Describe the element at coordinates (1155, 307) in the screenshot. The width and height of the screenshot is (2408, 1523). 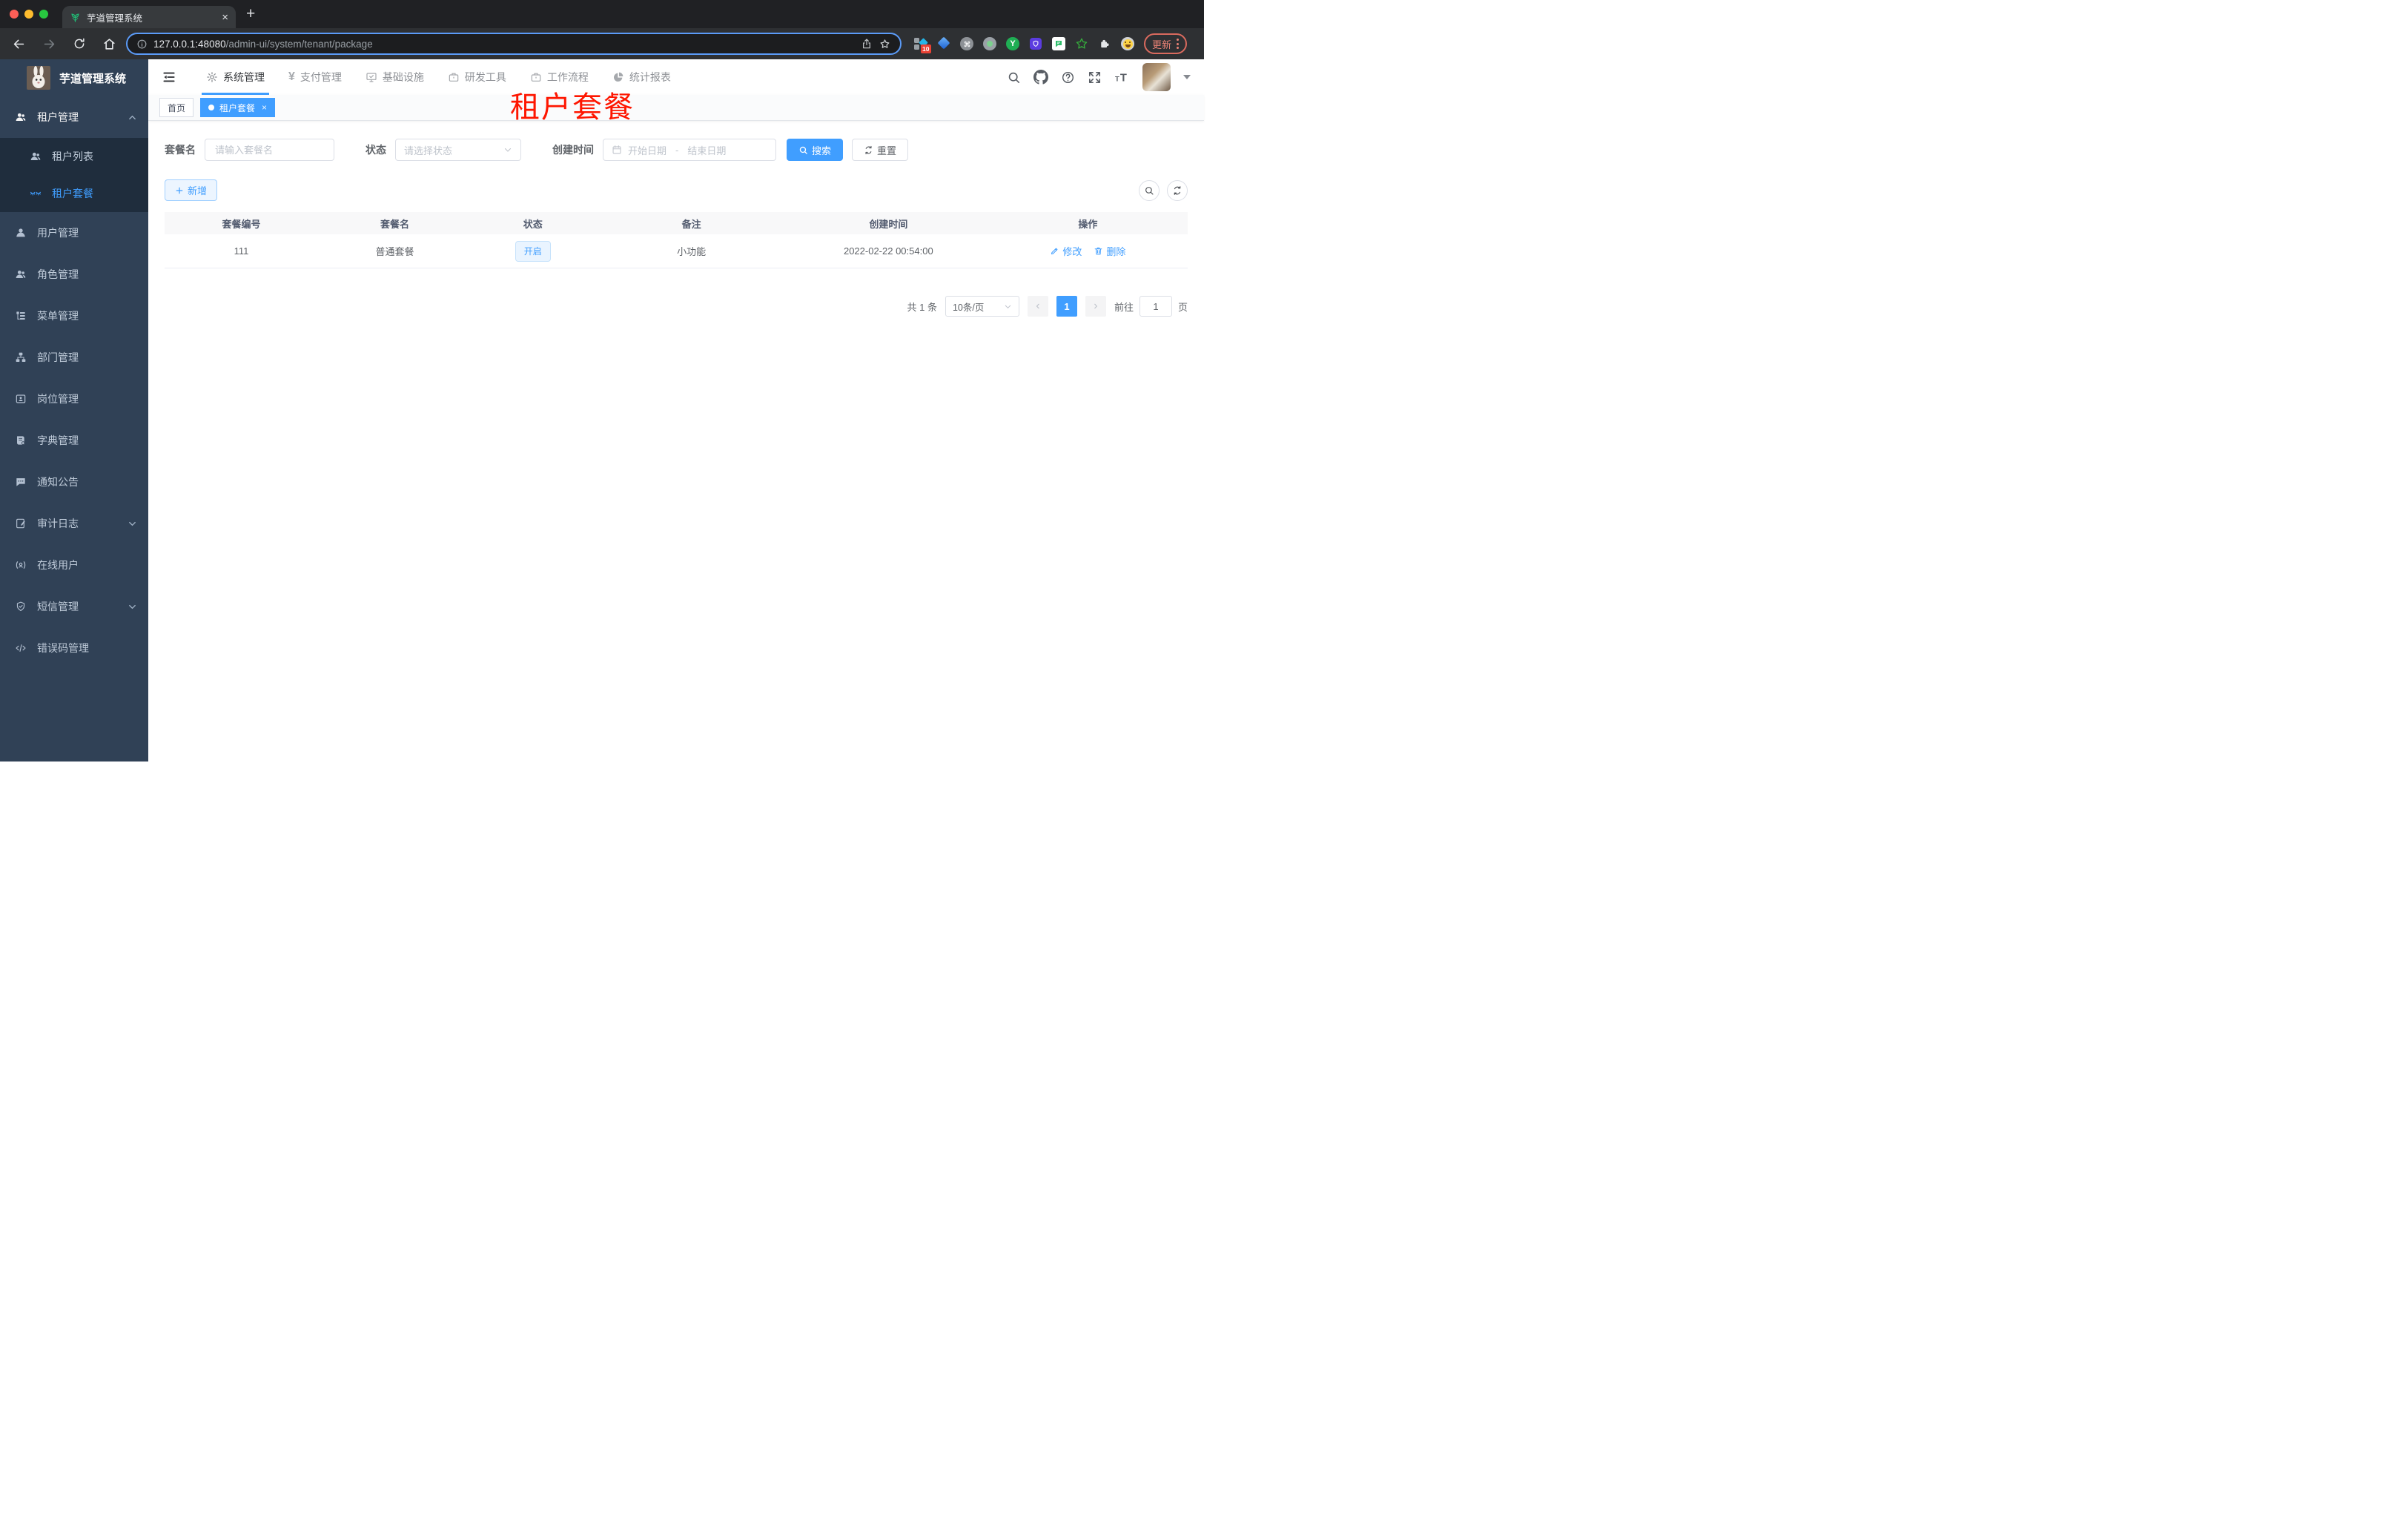
I see `goto-page-input` at that location.